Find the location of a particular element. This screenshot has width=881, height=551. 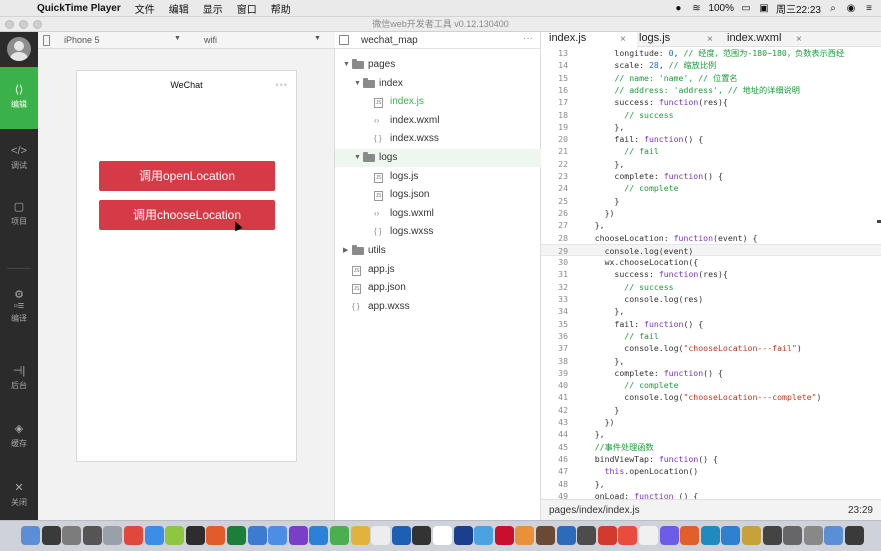

file-tree-item: JS logs.json is located at coordinates (438, 195).